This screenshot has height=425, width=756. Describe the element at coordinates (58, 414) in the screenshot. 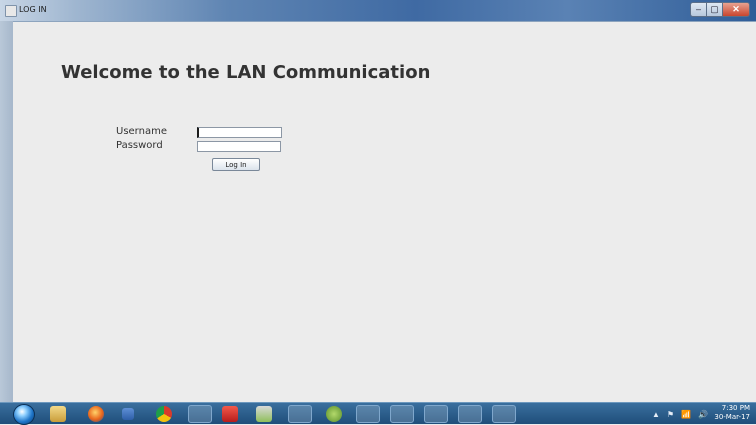

I see `file-explorer-icon` at that location.